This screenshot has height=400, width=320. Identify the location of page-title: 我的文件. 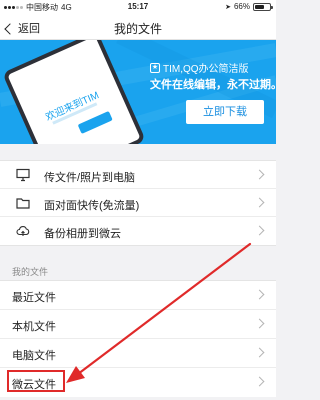
(137, 29).